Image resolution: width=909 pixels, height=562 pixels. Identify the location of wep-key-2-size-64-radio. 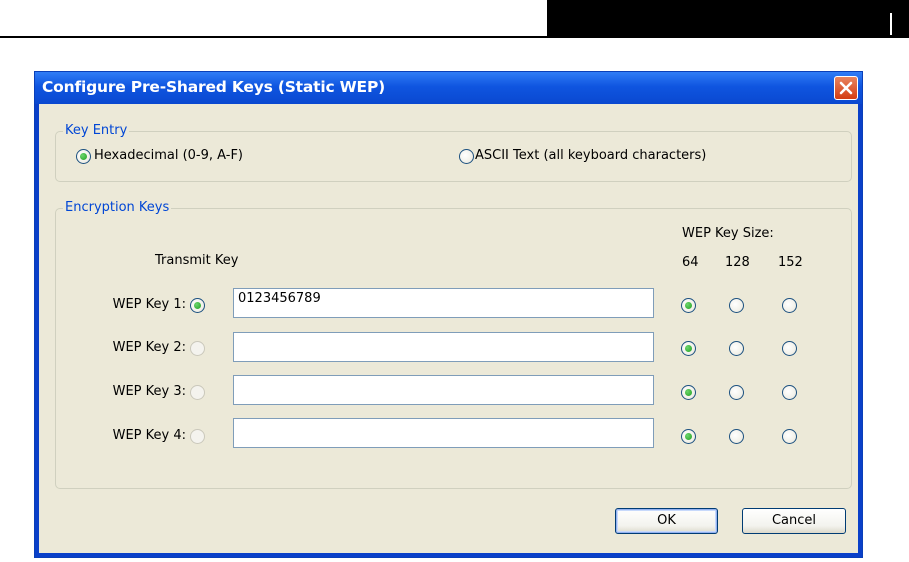
(688, 348).